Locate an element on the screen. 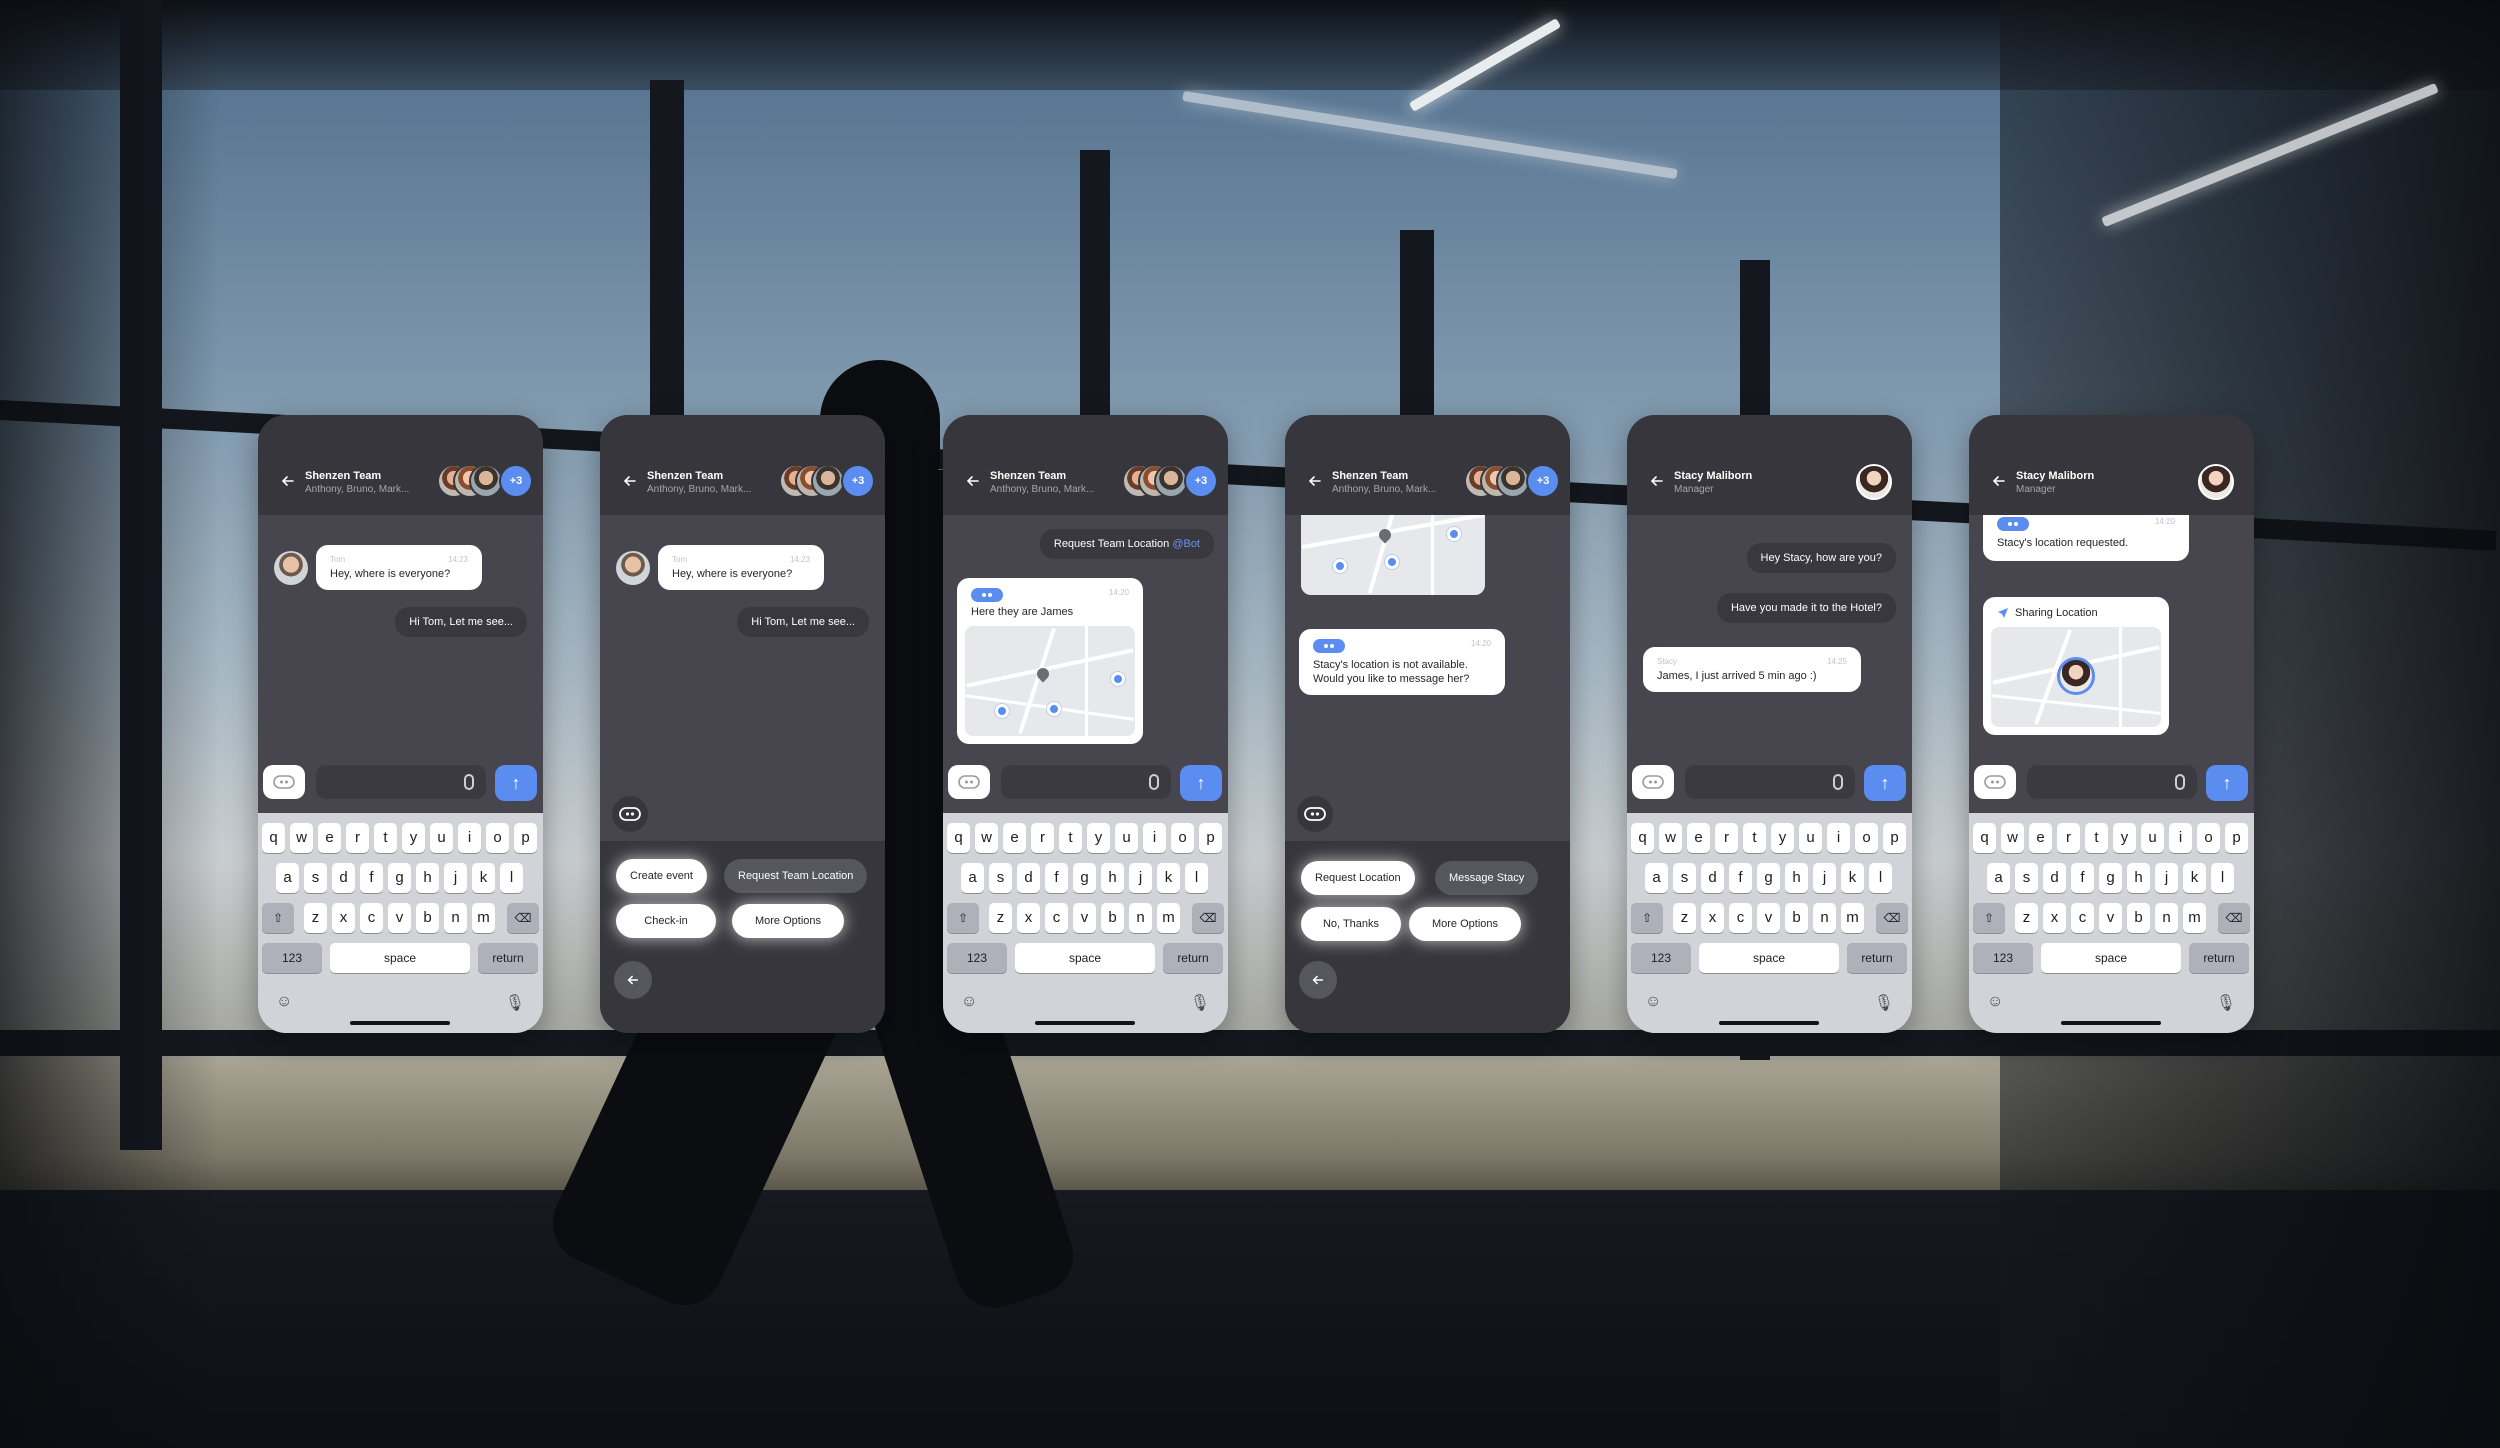 The width and height of the screenshot is (2500, 1448). key: v is located at coordinates (1084, 918).